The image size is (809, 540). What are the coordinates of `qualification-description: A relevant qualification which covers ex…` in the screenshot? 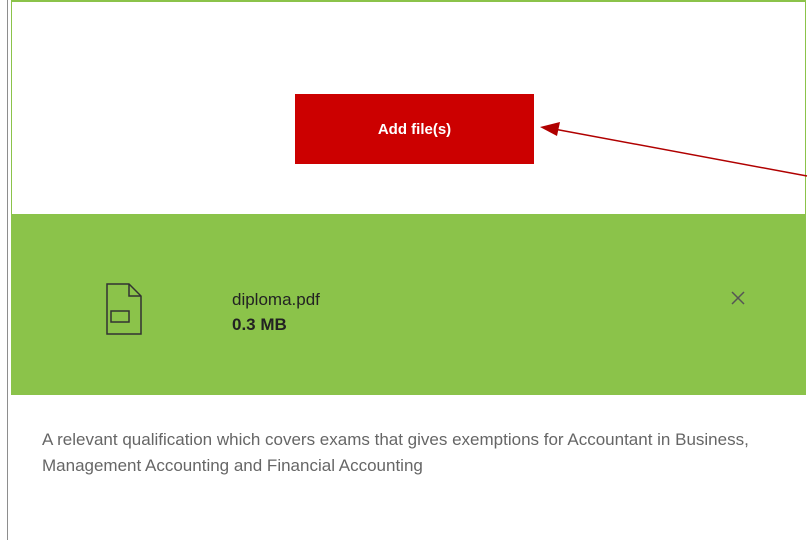 It's located at (395, 452).